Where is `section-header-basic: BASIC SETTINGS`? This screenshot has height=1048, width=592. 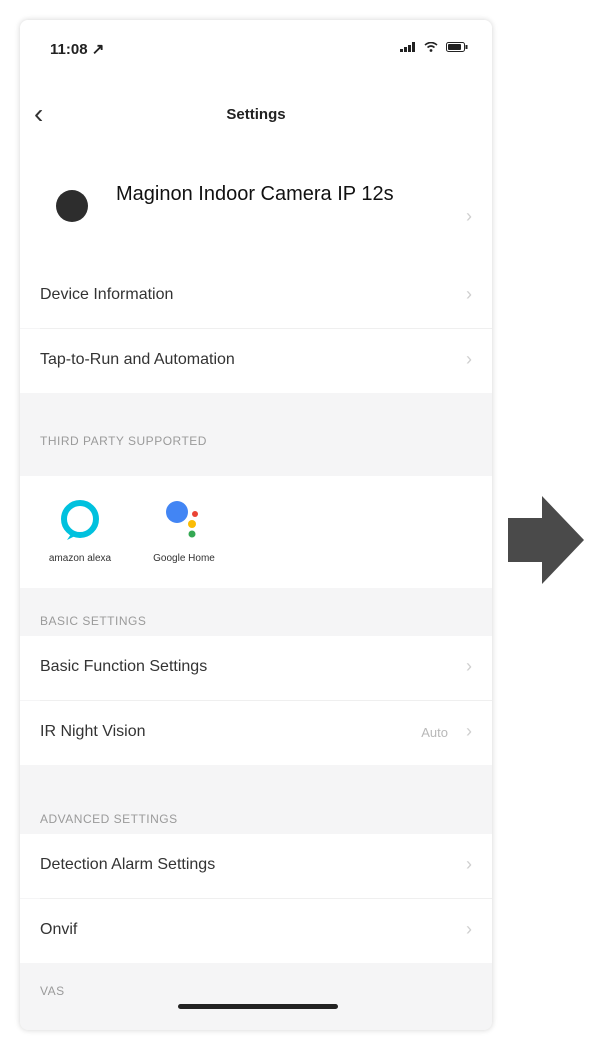 section-header-basic: BASIC SETTINGS is located at coordinates (93, 621).